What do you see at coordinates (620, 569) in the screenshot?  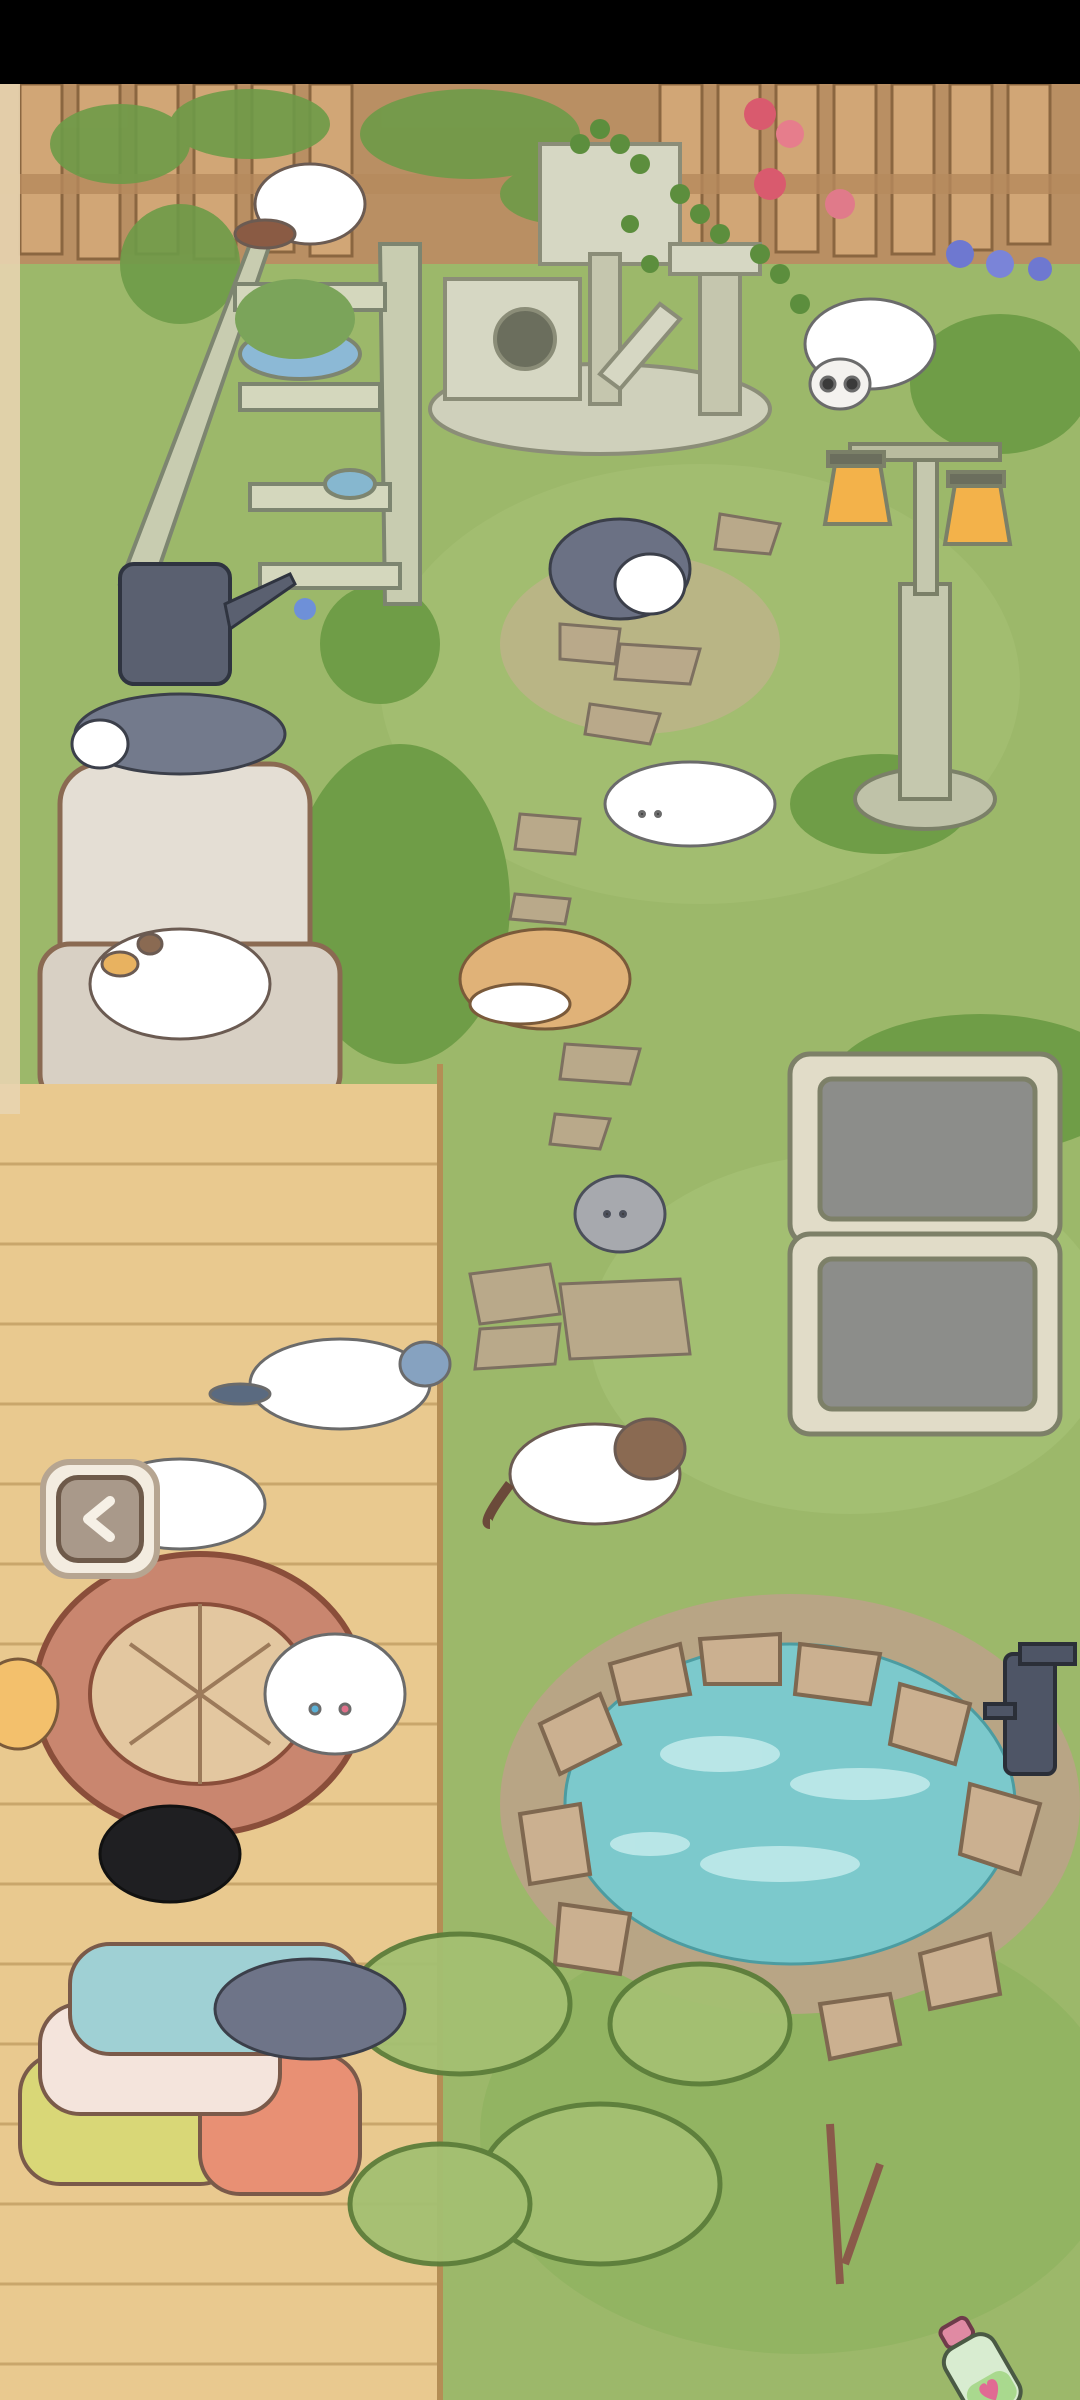 I see `cat-on-path-top` at bounding box center [620, 569].